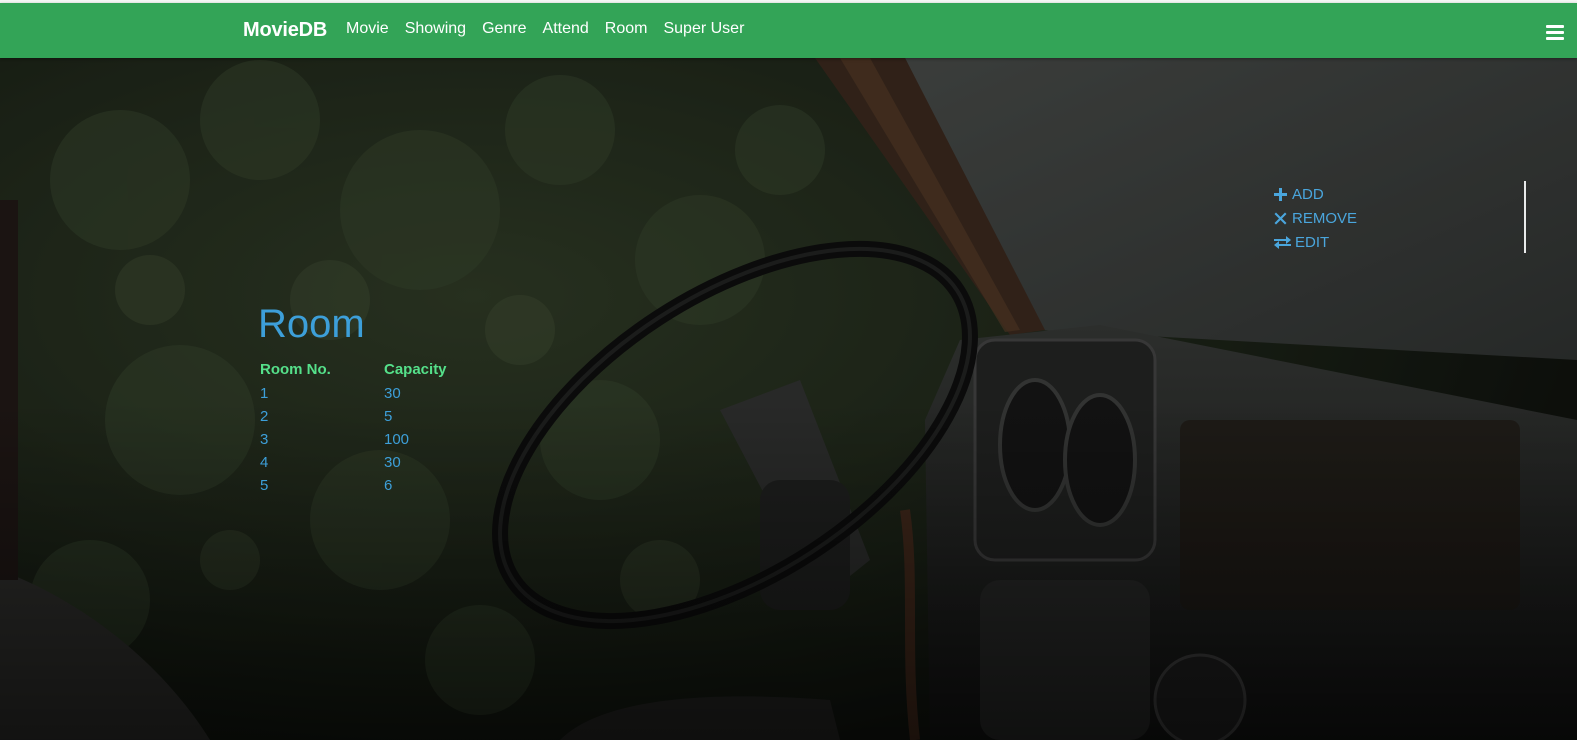 Image resolution: width=1577 pixels, height=740 pixels. What do you see at coordinates (1555, 33) in the screenshot?
I see `hamburger-menu-icon` at bounding box center [1555, 33].